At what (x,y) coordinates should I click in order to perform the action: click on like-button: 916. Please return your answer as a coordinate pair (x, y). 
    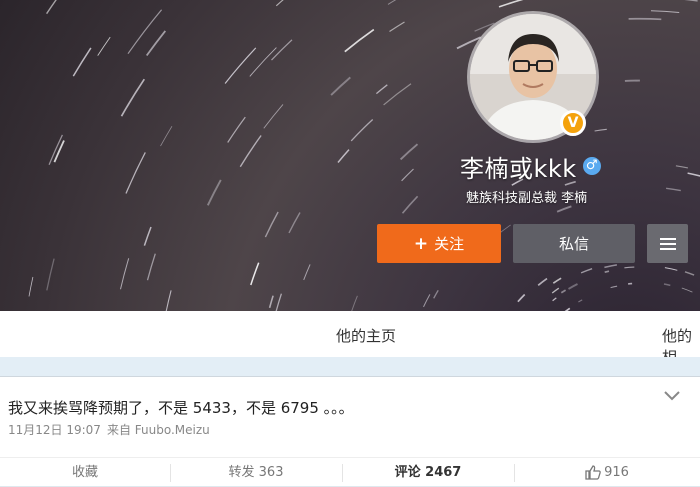
    Looking at the image, I should click on (607, 472).